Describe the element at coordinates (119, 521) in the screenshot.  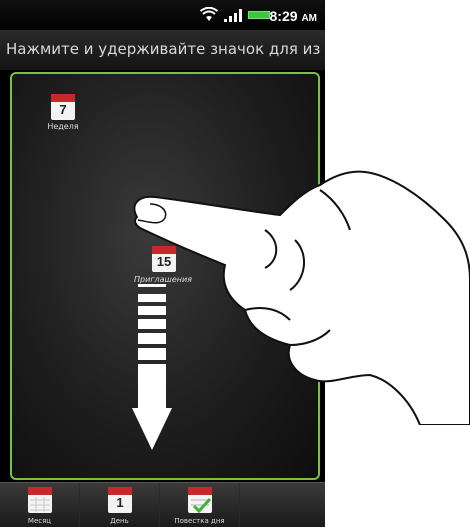
I see `dock-label-day: День` at that location.